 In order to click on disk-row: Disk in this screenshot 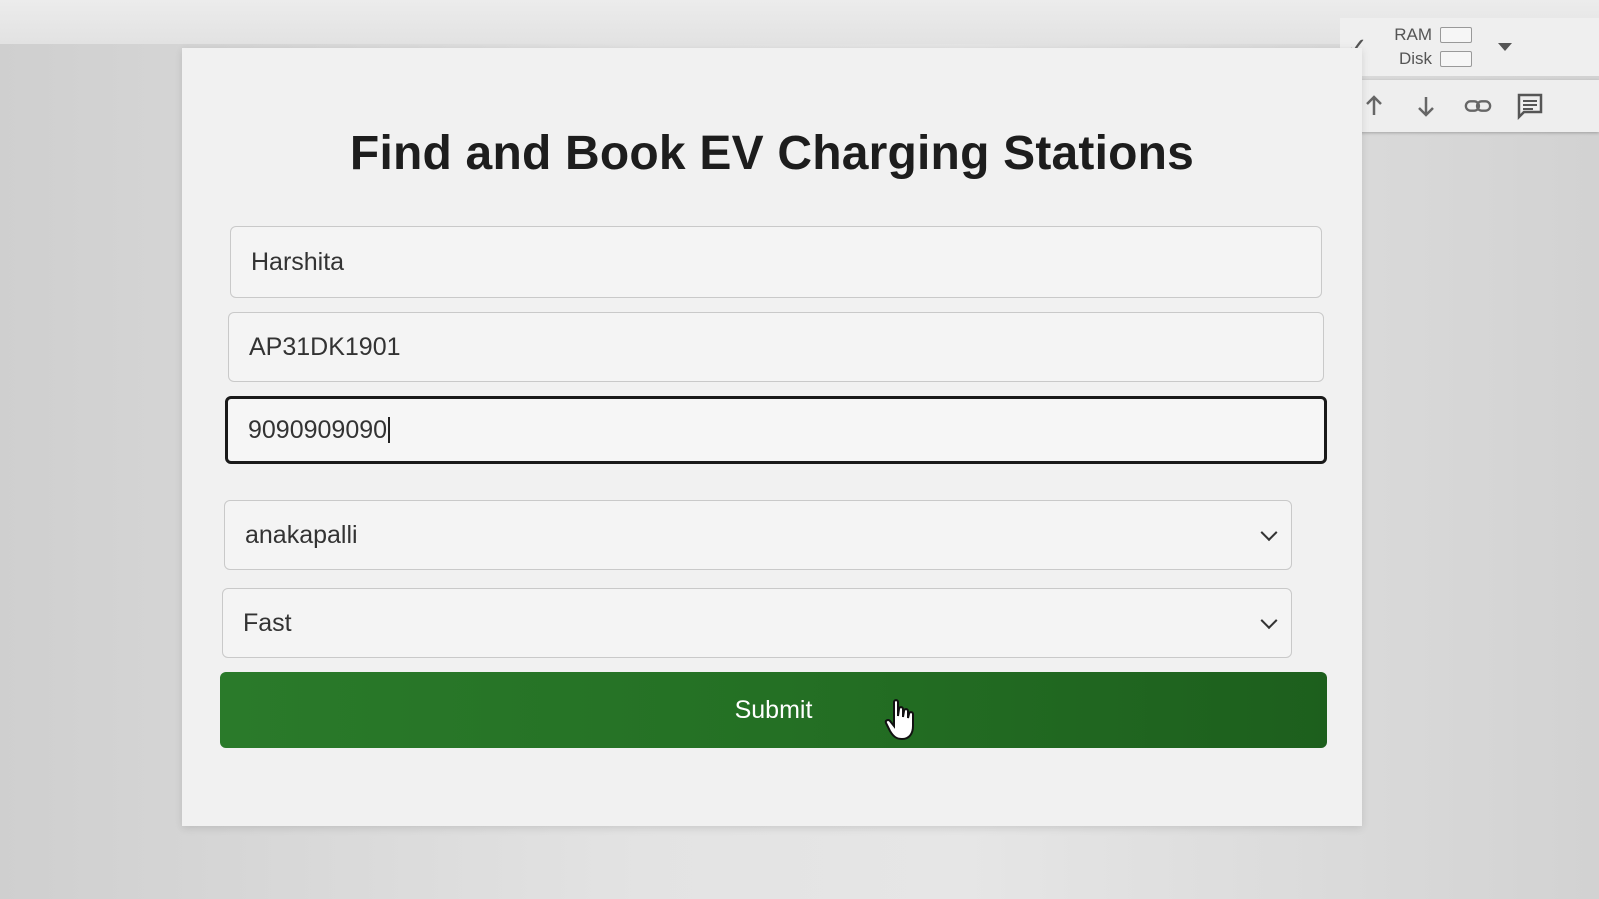, I will do `click(1432, 59)`.